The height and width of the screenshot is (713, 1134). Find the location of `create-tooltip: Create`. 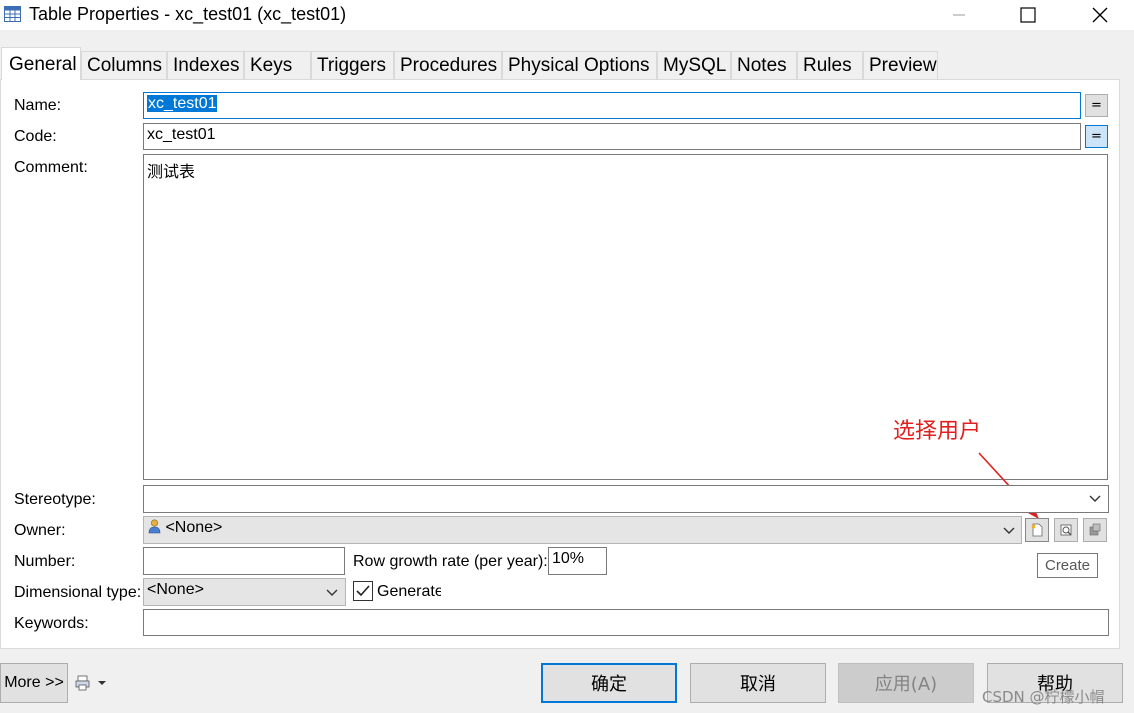

create-tooltip: Create is located at coordinates (1067, 565).